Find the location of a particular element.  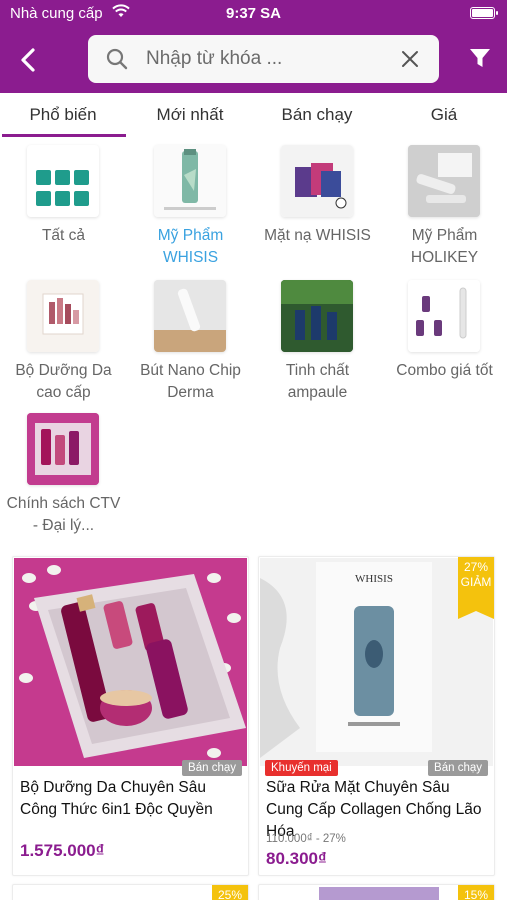

original-price: 110.000₫ - 27% is located at coordinates (306, 839).